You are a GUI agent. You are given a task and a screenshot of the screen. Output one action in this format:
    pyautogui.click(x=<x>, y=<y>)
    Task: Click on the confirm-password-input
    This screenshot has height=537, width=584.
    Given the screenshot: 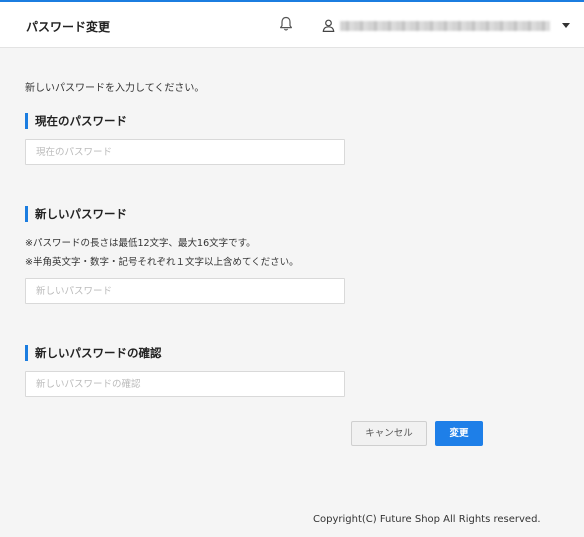 What is the action you would take?
    pyautogui.click(x=185, y=384)
    